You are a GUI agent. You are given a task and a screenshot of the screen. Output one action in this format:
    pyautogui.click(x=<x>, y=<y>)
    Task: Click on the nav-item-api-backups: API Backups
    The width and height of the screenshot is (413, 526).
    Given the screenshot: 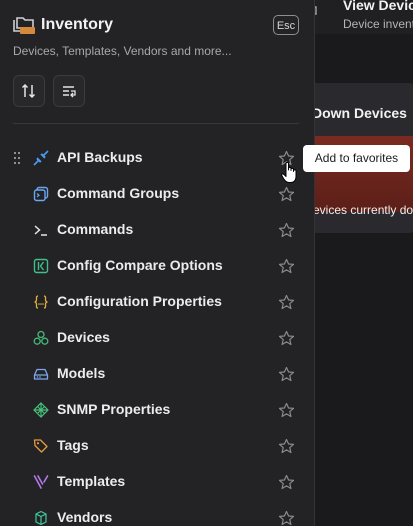 What is the action you would take?
    pyautogui.click(x=157, y=158)
    